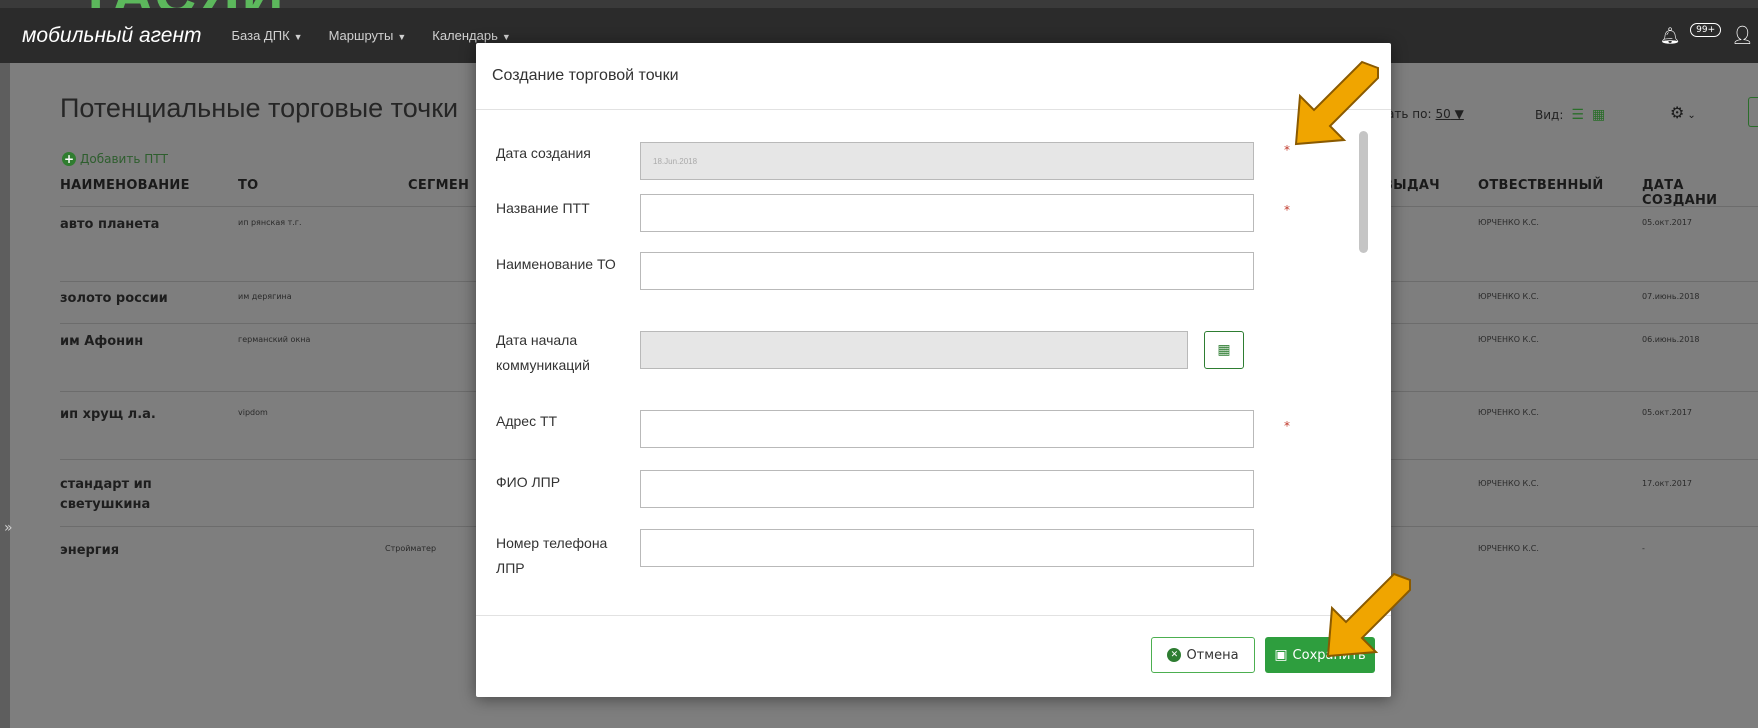 The width and height of the screenshot is (1758, 728). What do you see at coordinates (1598, 115) in the screenshot?
I see `grid-view-icon: ▦` at bounding box center [1598, 115].